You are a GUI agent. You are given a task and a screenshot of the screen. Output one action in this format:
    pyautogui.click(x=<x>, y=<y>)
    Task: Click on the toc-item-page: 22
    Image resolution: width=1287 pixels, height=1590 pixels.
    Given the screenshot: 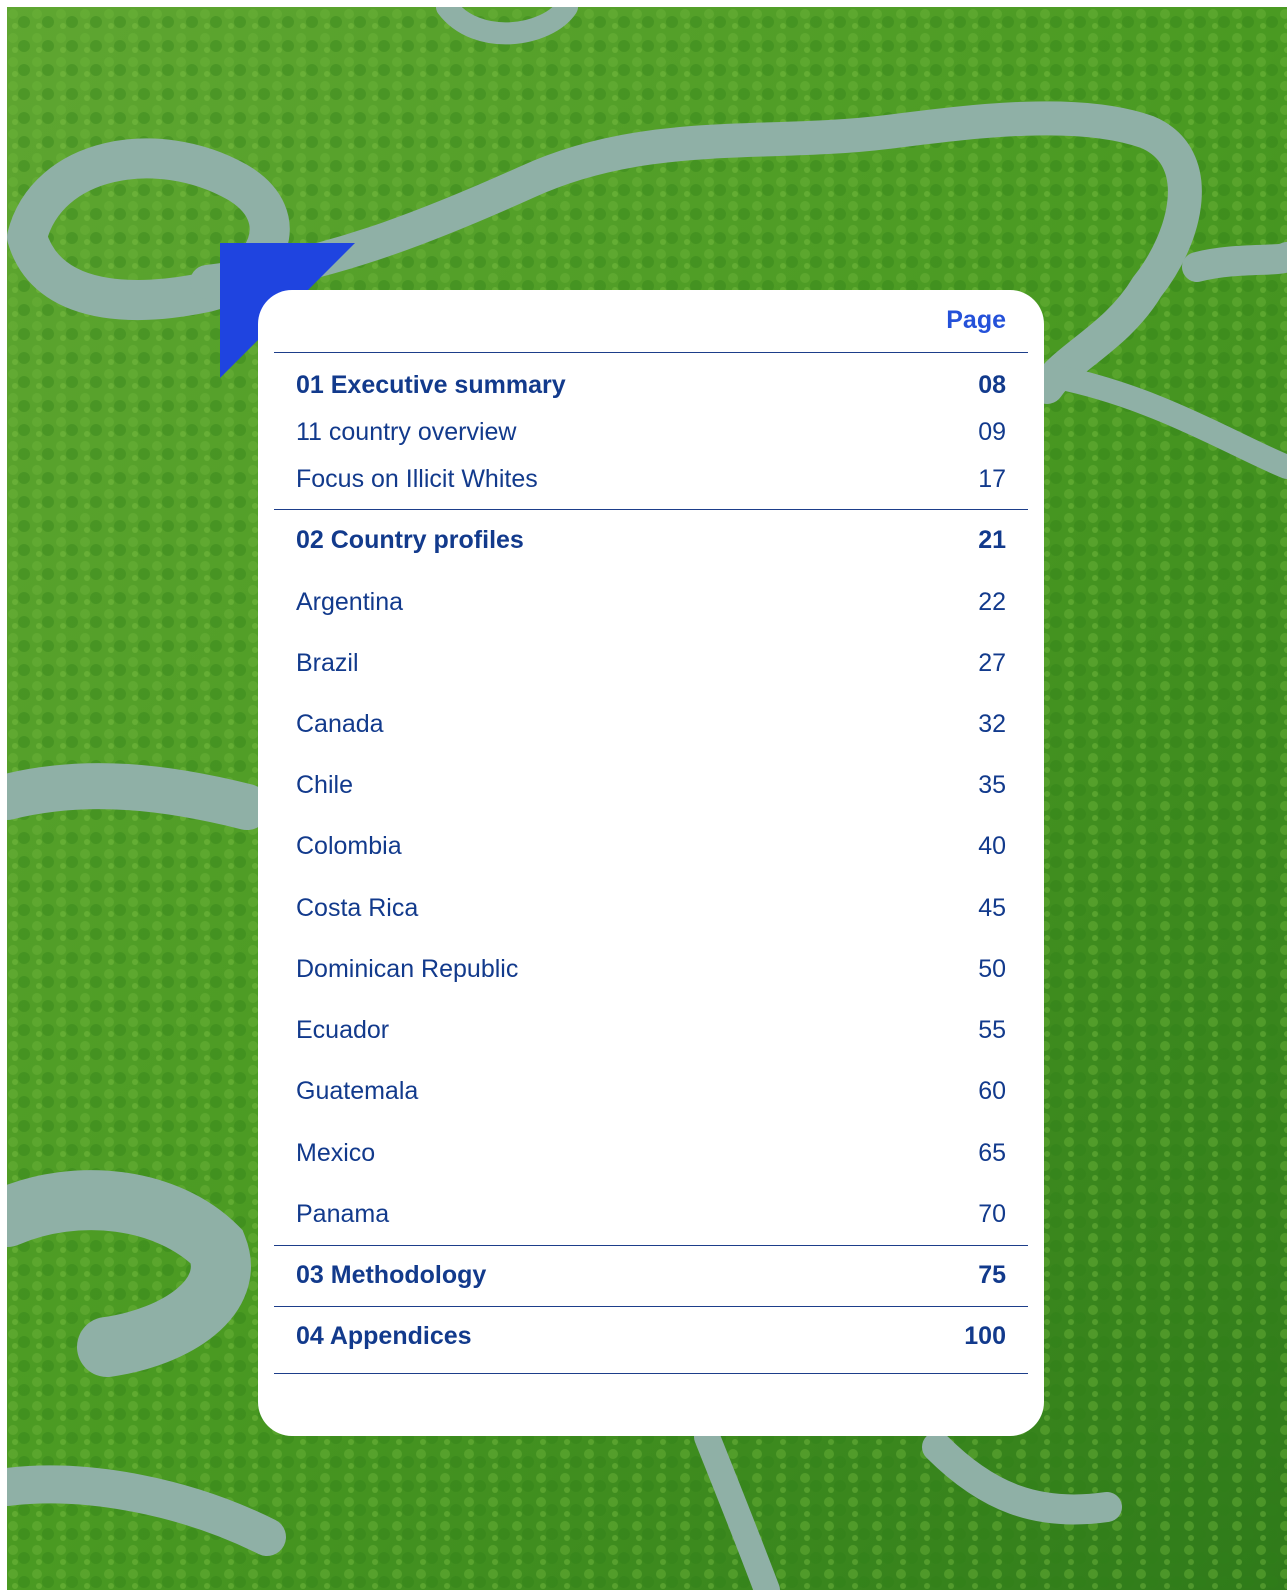 What is the action you would take?
    pyautogui.click(x=992, y=601)
    